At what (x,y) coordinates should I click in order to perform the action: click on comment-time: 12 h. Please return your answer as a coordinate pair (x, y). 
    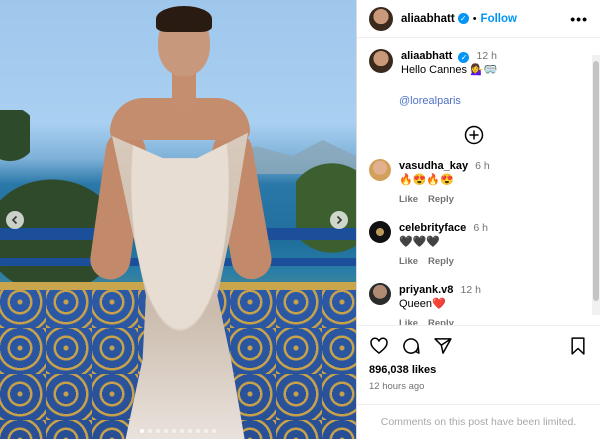
    Looking at the image, I should click on (470, 290).